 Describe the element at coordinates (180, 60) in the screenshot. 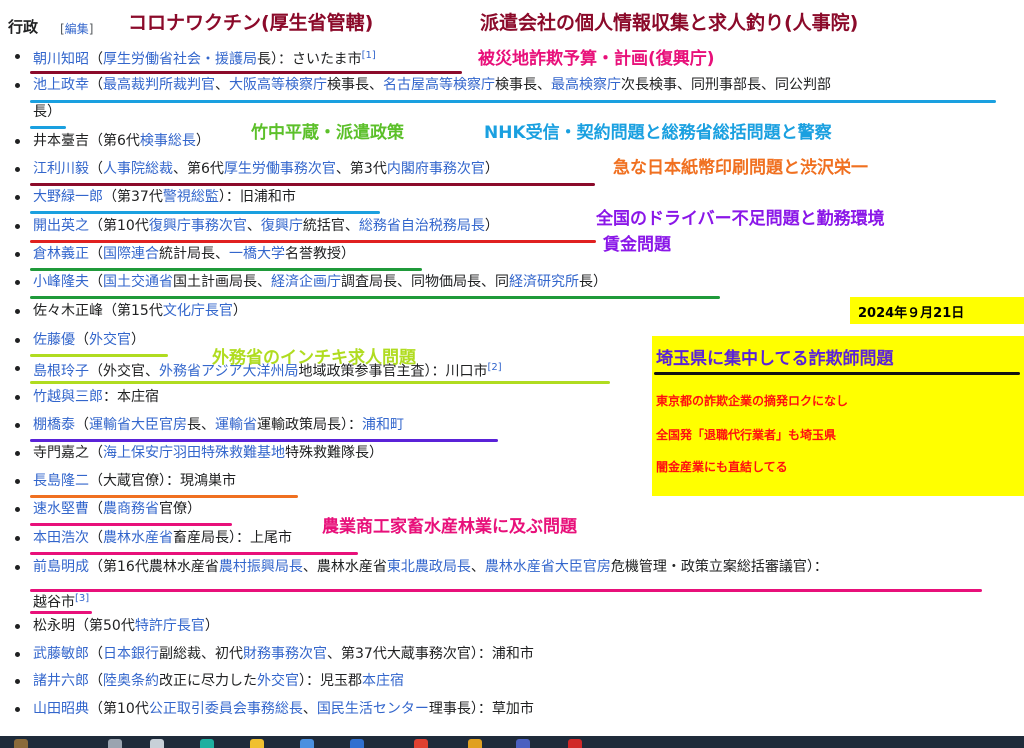

I see `wiki-link: 厚生労働省社会・援護局` at that location.